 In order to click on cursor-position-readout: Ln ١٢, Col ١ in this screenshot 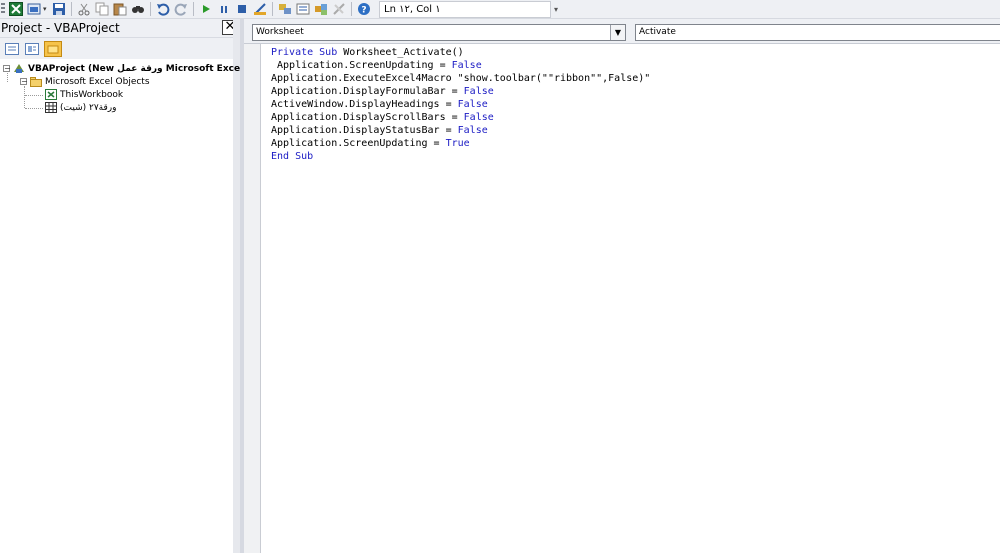, I will do `click(465, 9)`.